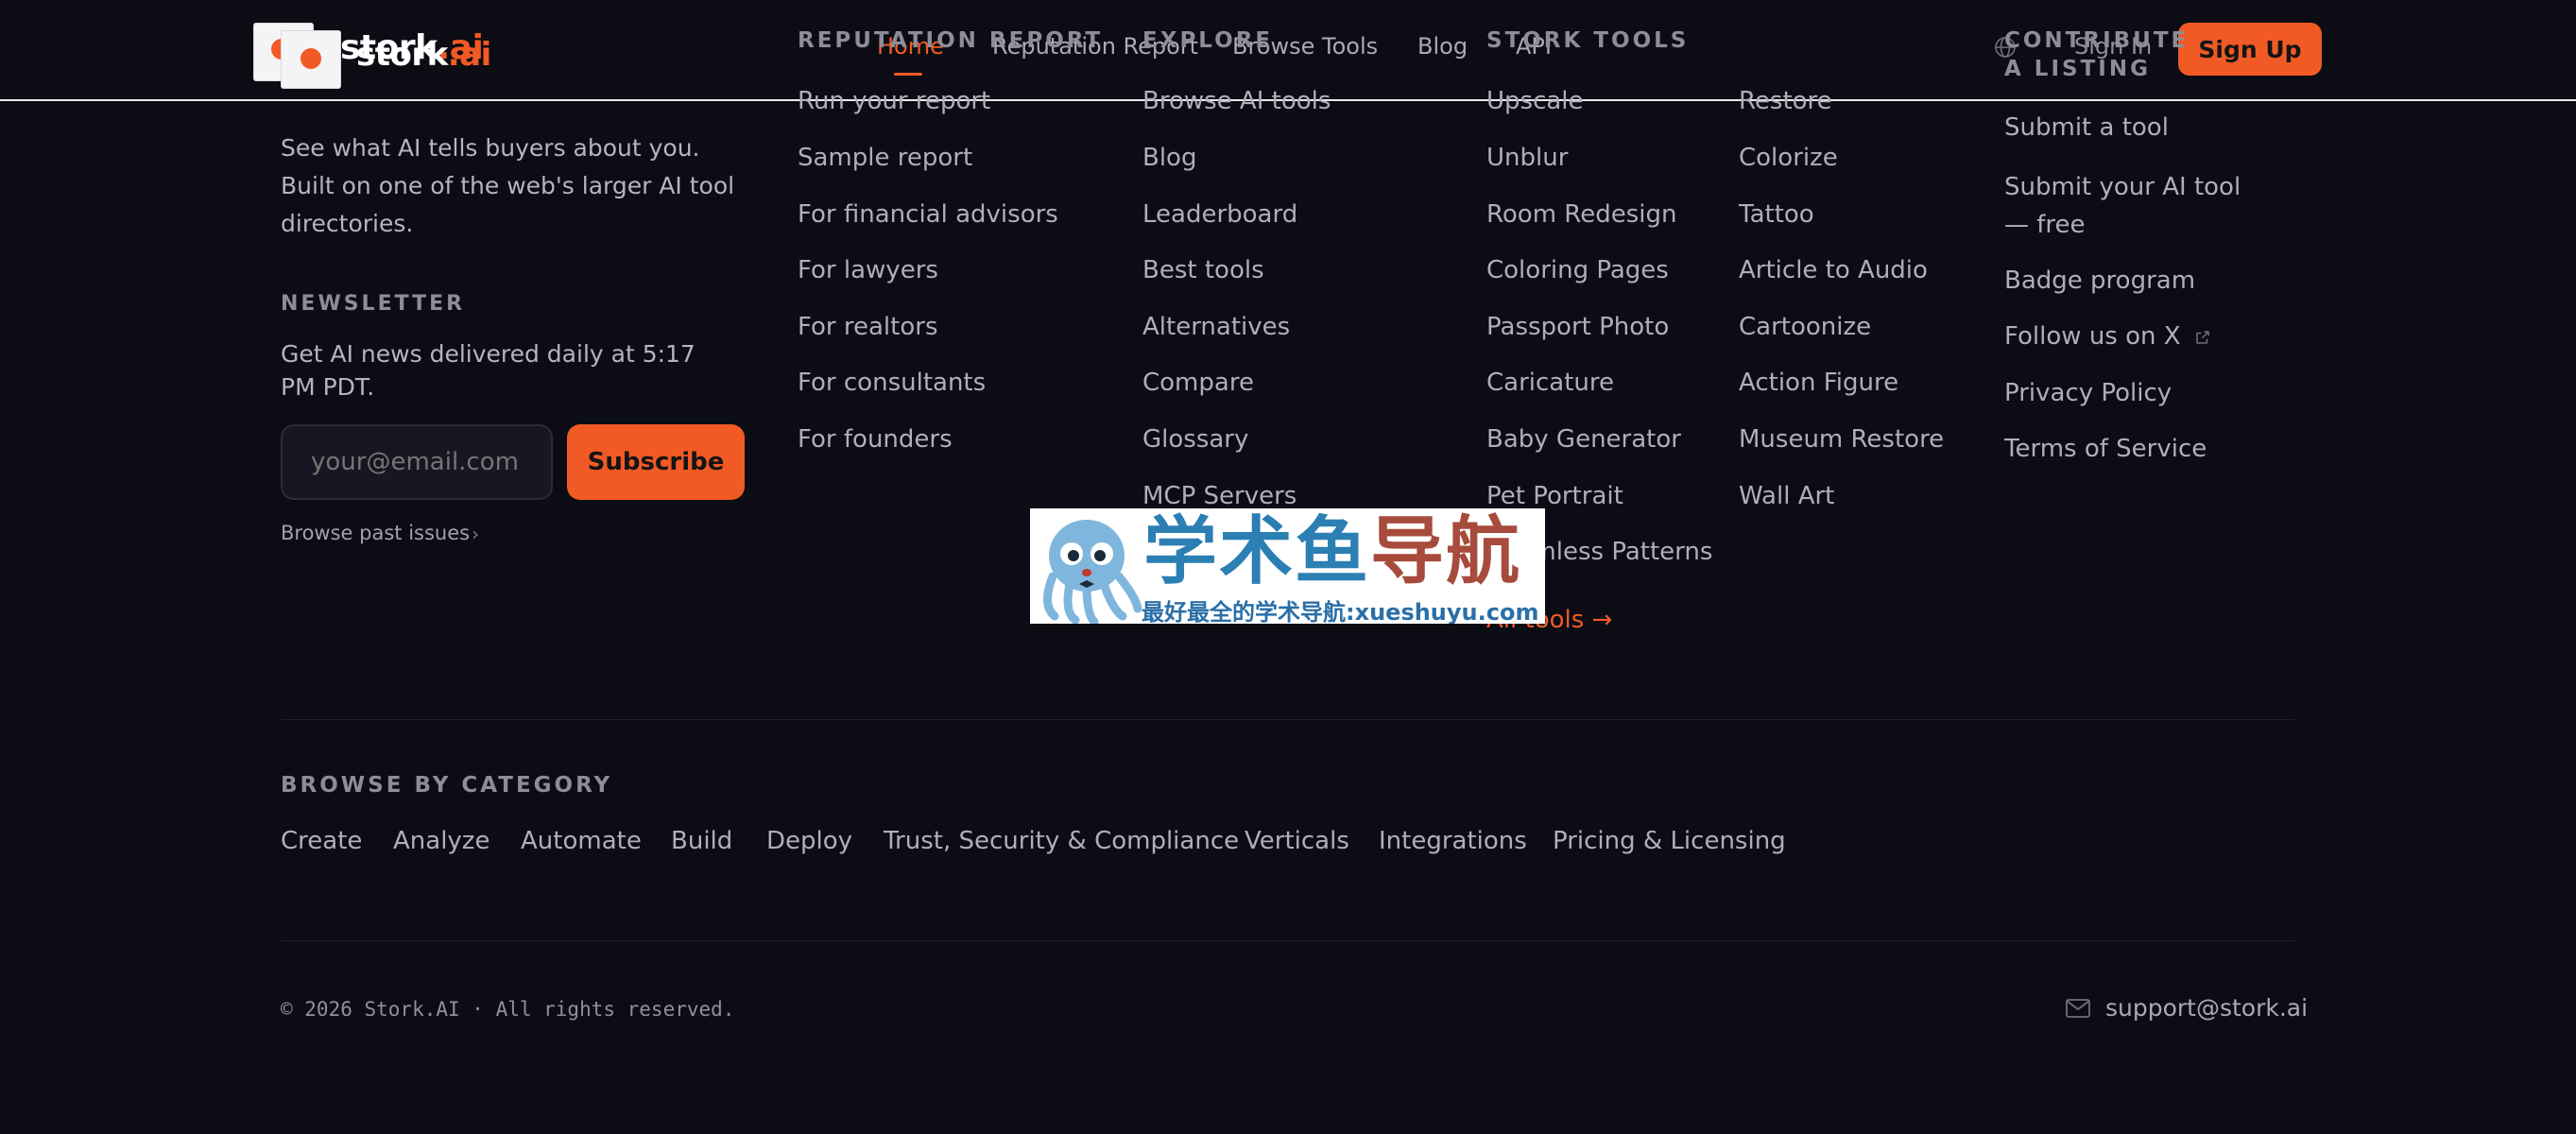 The image size is (2576, 1134). I want to click on category-deploy: Deploy, so click(809, 841).